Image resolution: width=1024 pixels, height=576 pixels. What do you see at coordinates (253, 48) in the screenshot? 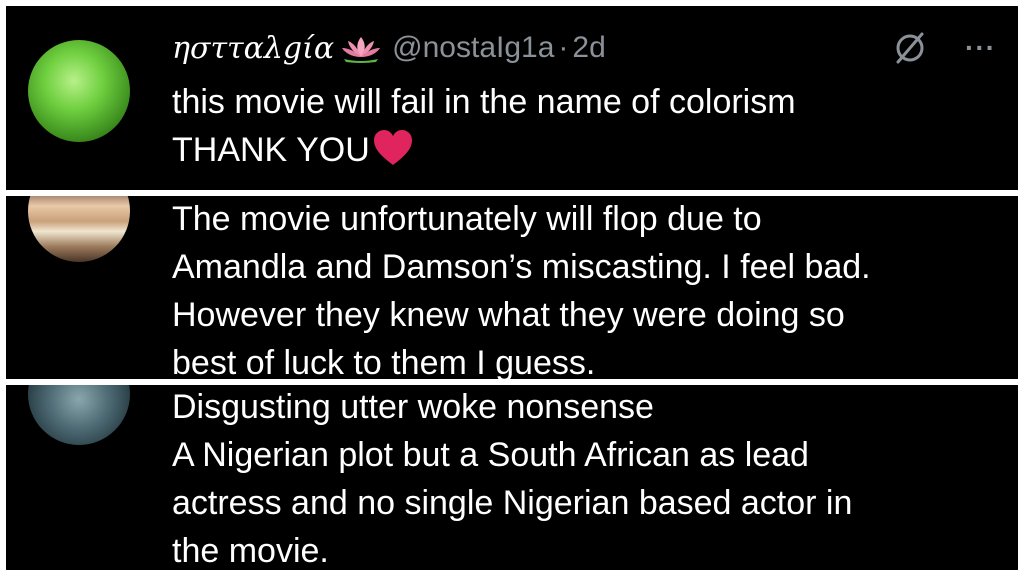
I see `display-name: ηστταλgία` at bounding box center [253, 48].